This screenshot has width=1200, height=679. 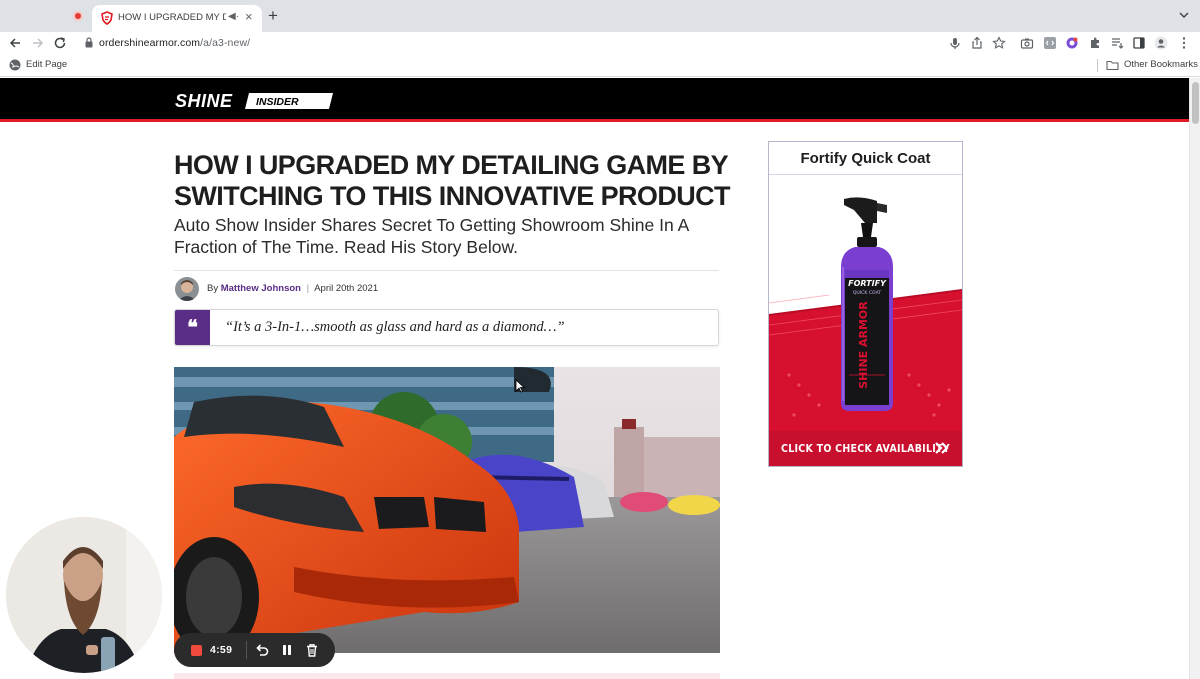 I want to click on svg-text: SHINE ARMOR, so click(x=863, y=345).